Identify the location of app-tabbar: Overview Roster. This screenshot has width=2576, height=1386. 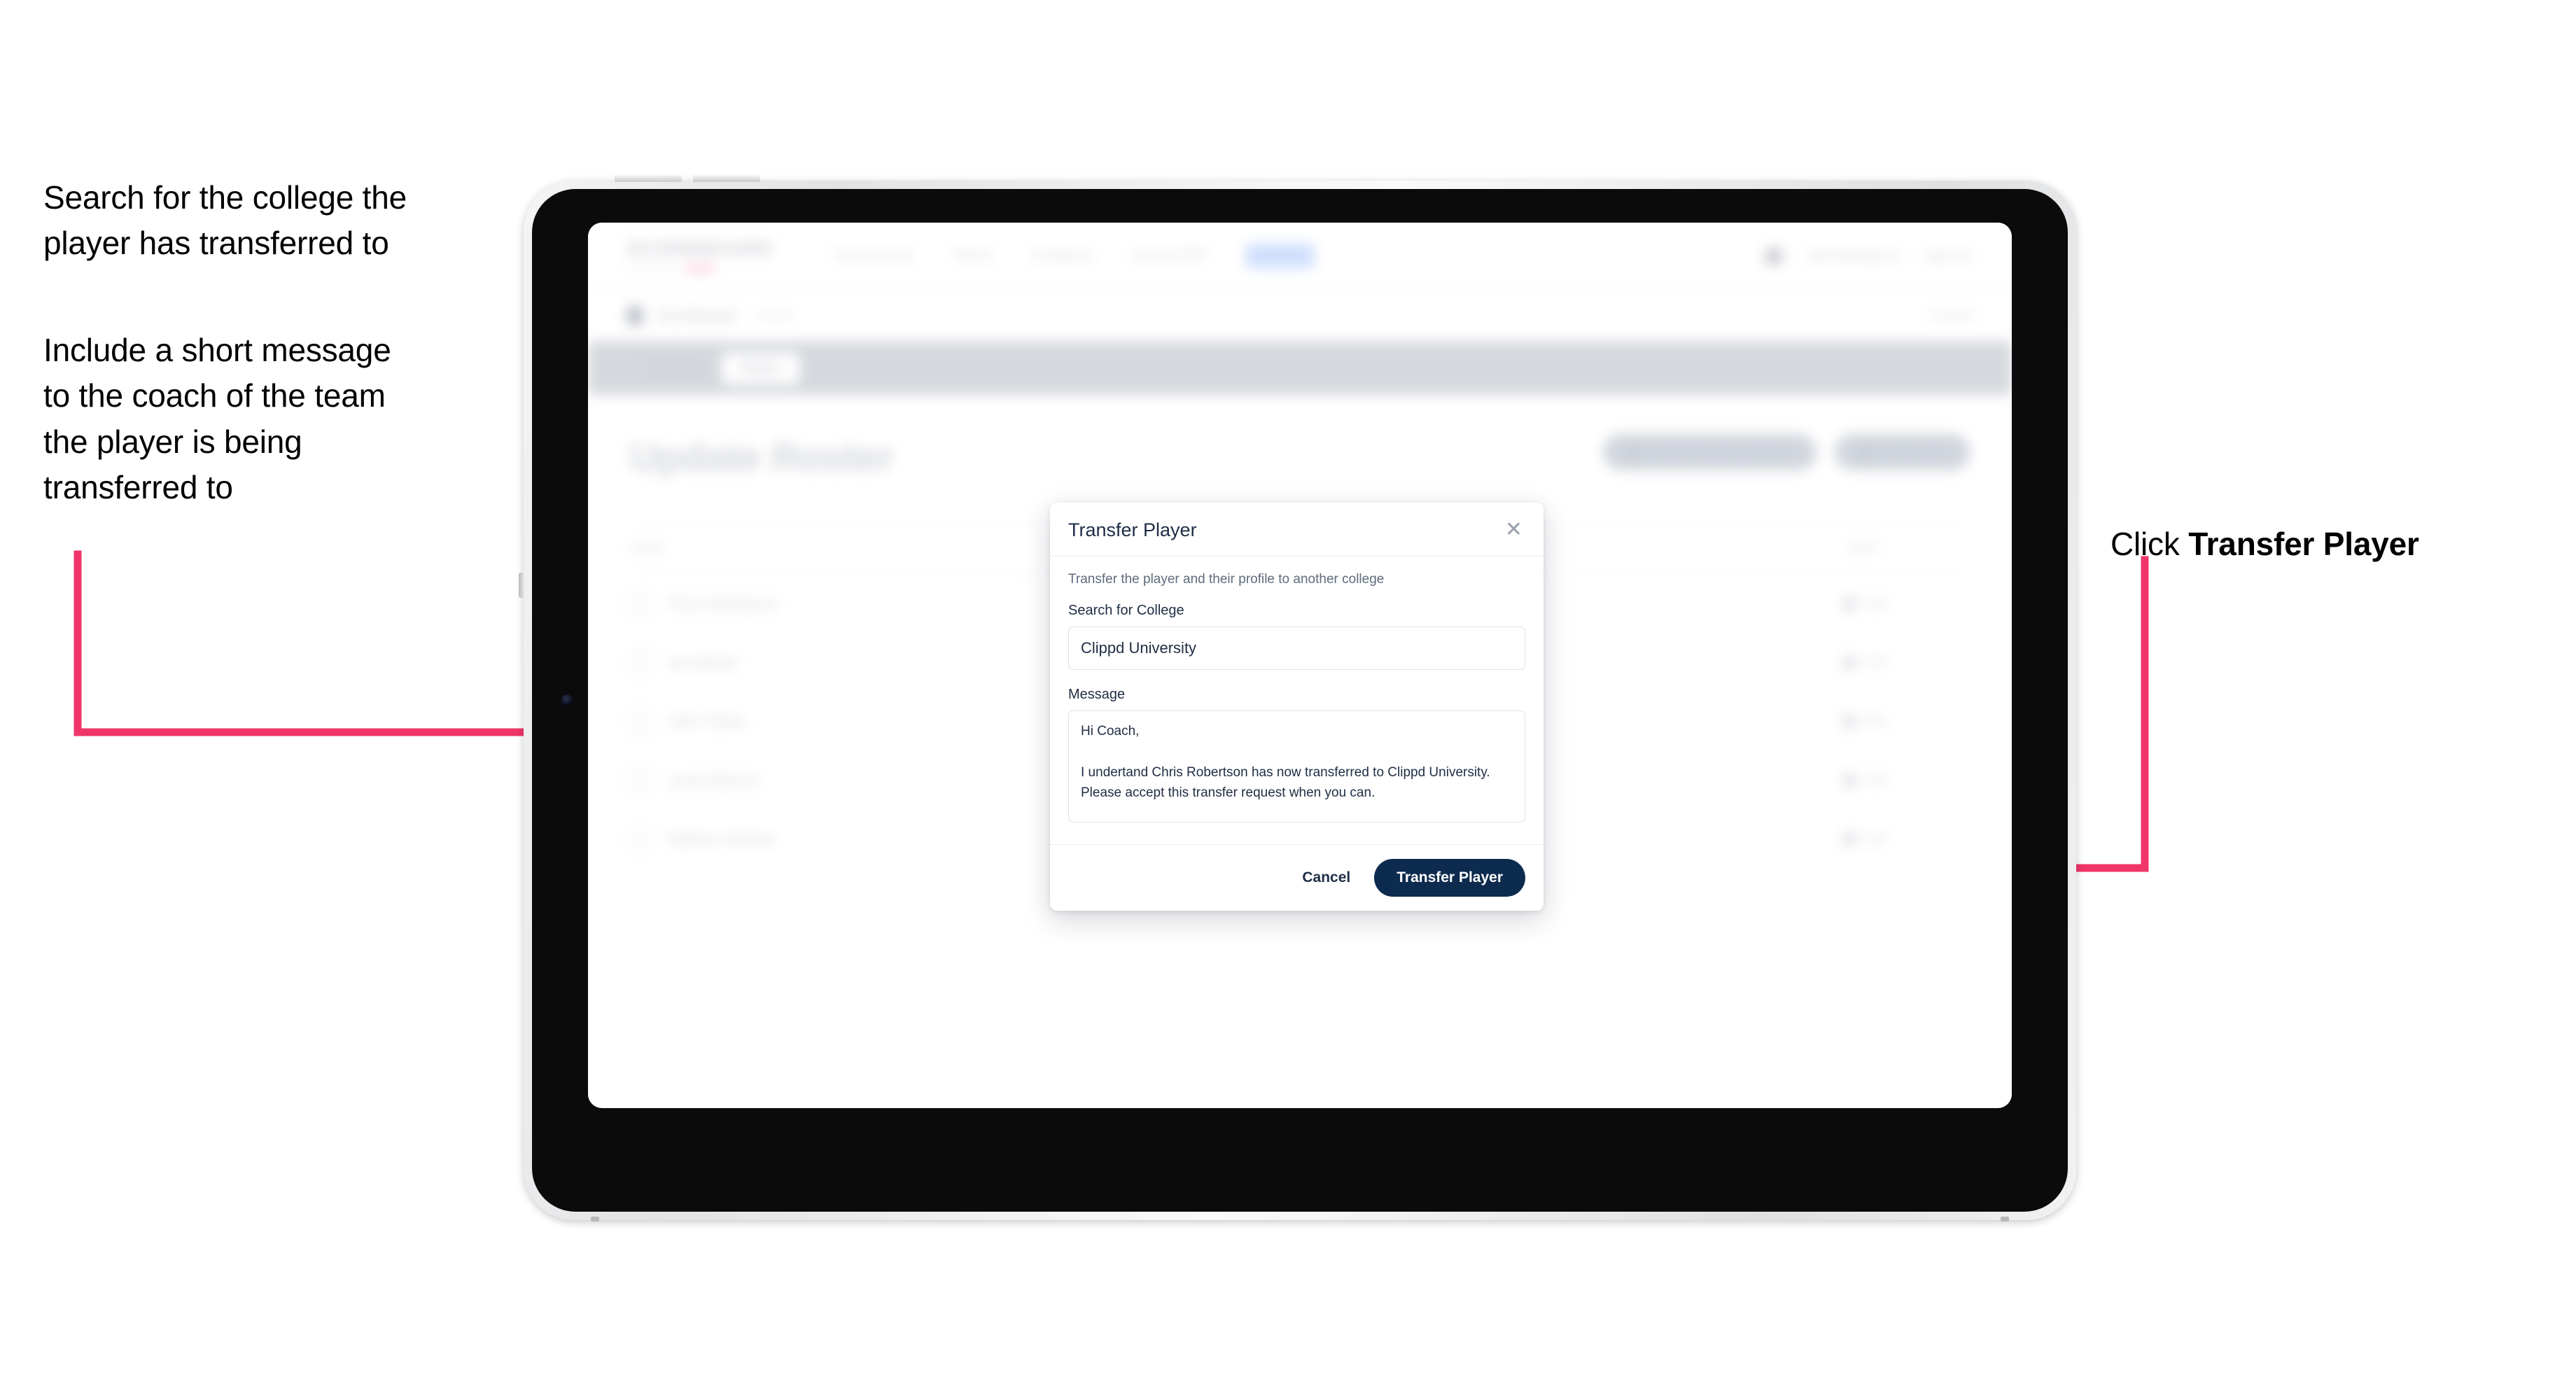
(1300, 368).